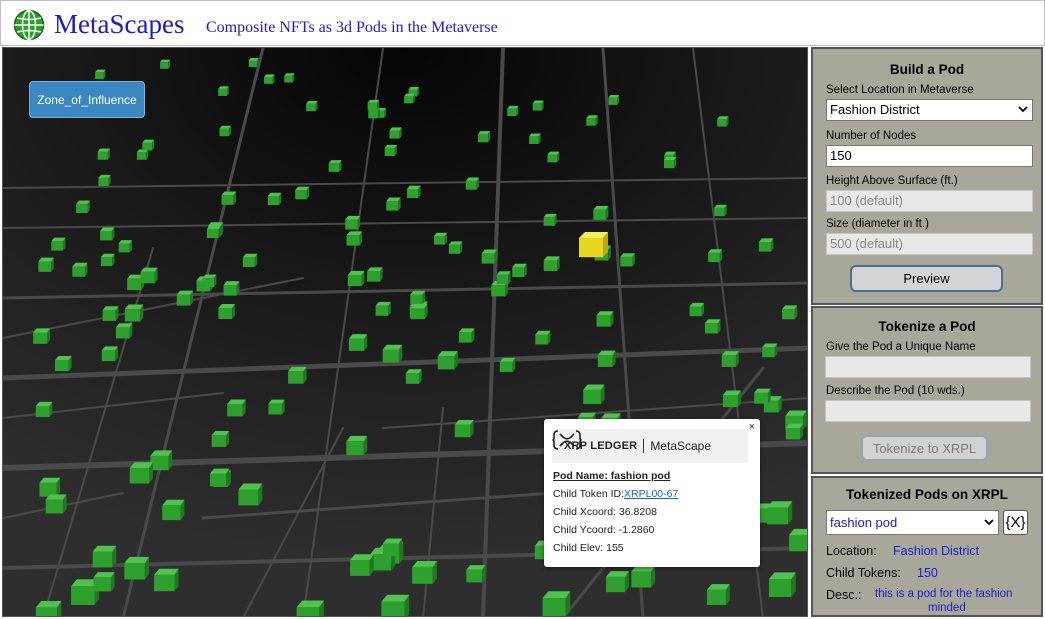  Describe the element at coordinates (912, 522) in the screenshot. I see `tokenized-pod-select: fashion pod` at that location.